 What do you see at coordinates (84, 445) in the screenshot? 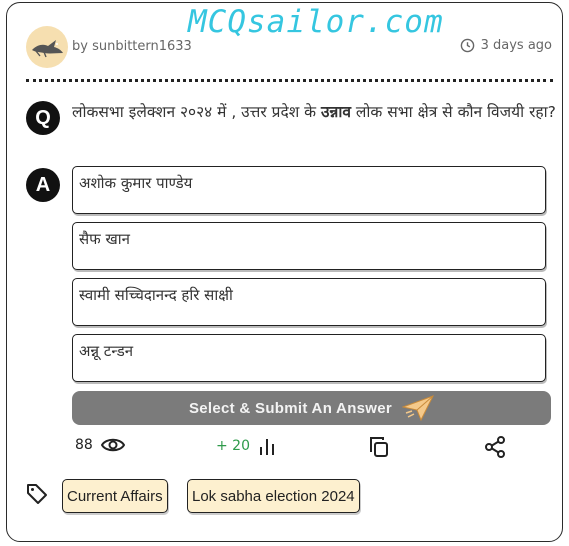
I see `view-count-value: 88` at bounding box center [84, 445].